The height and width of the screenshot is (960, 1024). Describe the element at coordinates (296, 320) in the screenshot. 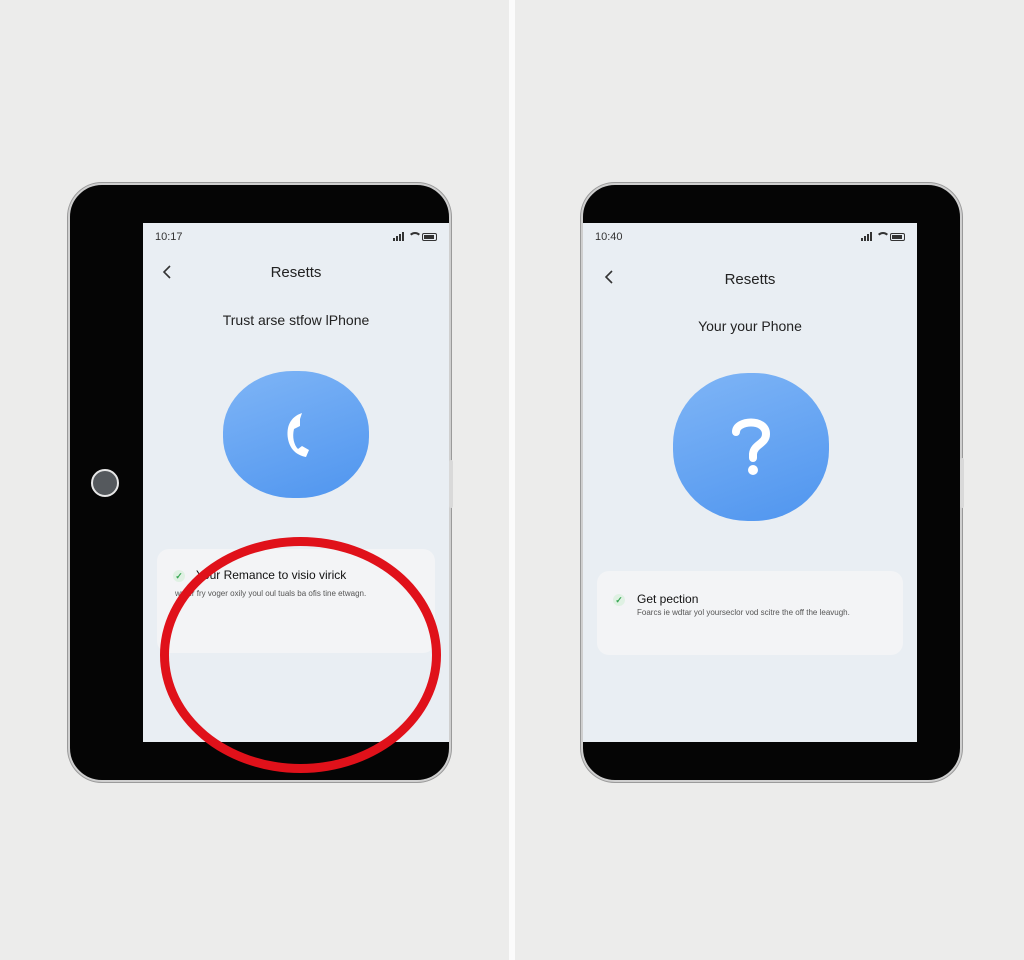

I see `page-subtitle: Trust arse stfow lPhone` at that location.